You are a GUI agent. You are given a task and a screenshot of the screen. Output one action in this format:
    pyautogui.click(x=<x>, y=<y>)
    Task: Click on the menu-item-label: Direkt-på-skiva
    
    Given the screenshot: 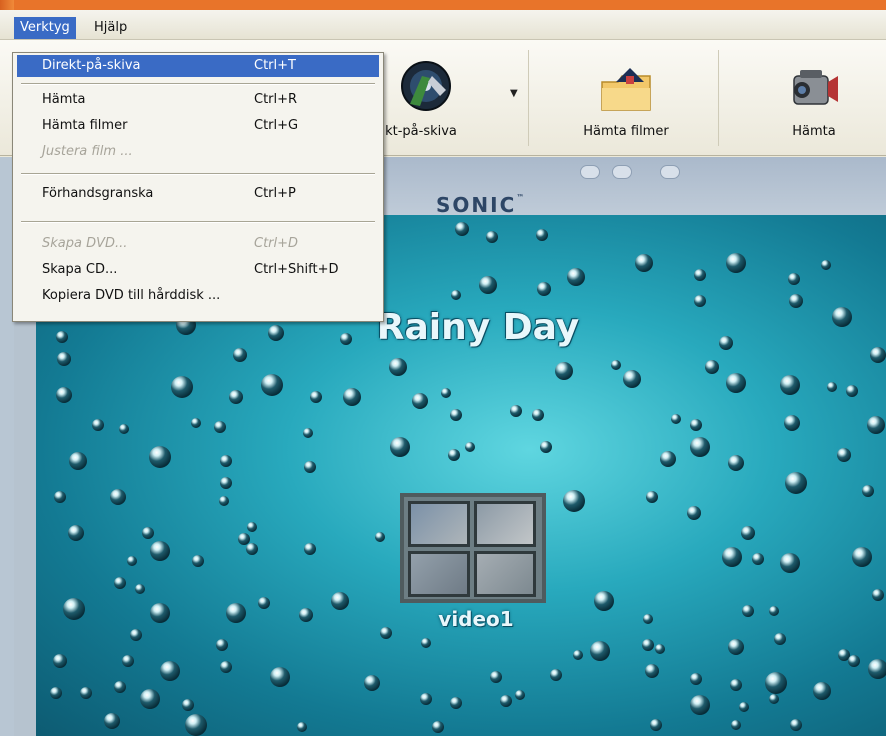 What is the action you would take?
    pyautogui.click(x=91, y=65)
    